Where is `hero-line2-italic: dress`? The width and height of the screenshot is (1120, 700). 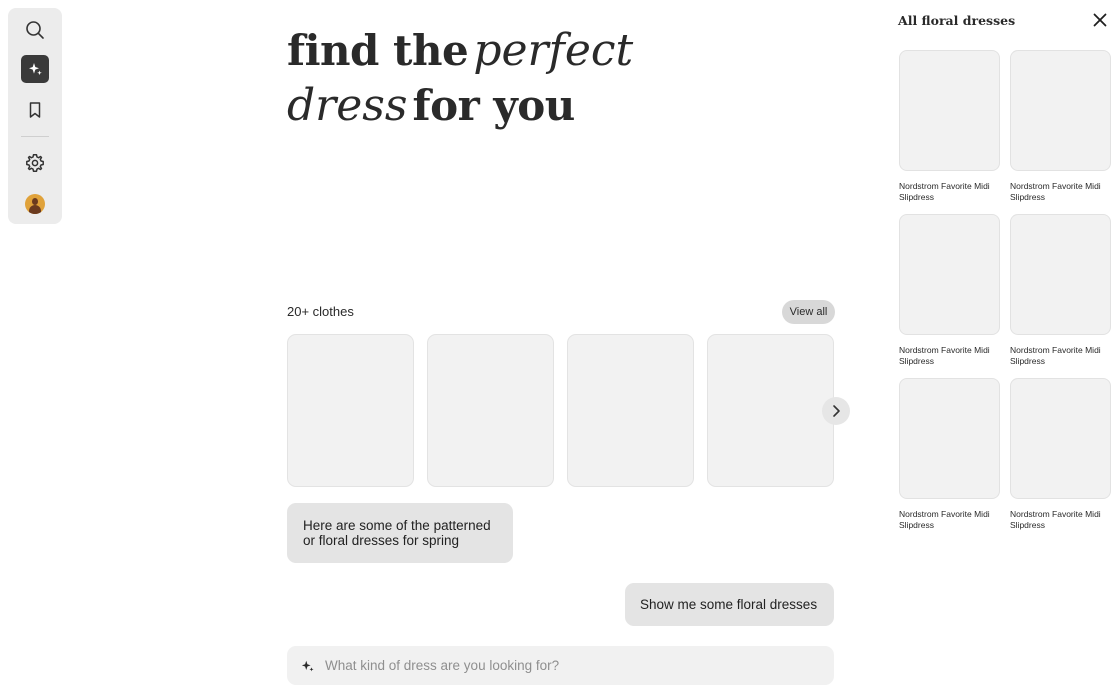 hero-line2-italic: dress is located at coordinates (347, 105).